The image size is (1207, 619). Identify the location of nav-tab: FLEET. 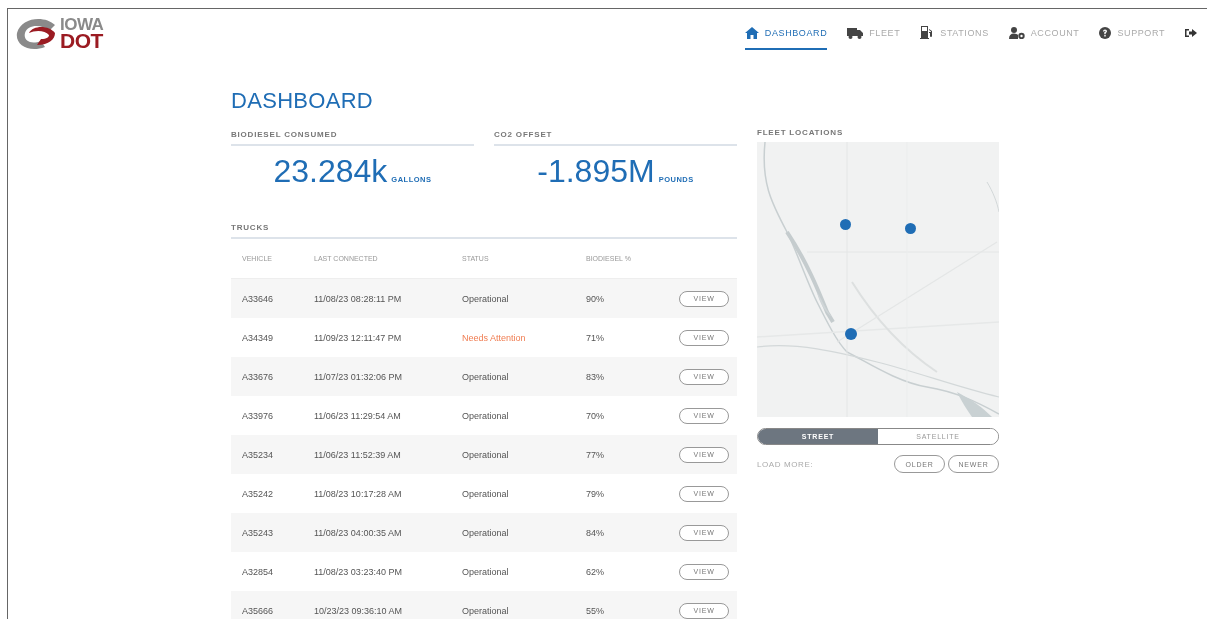
(874, 38).